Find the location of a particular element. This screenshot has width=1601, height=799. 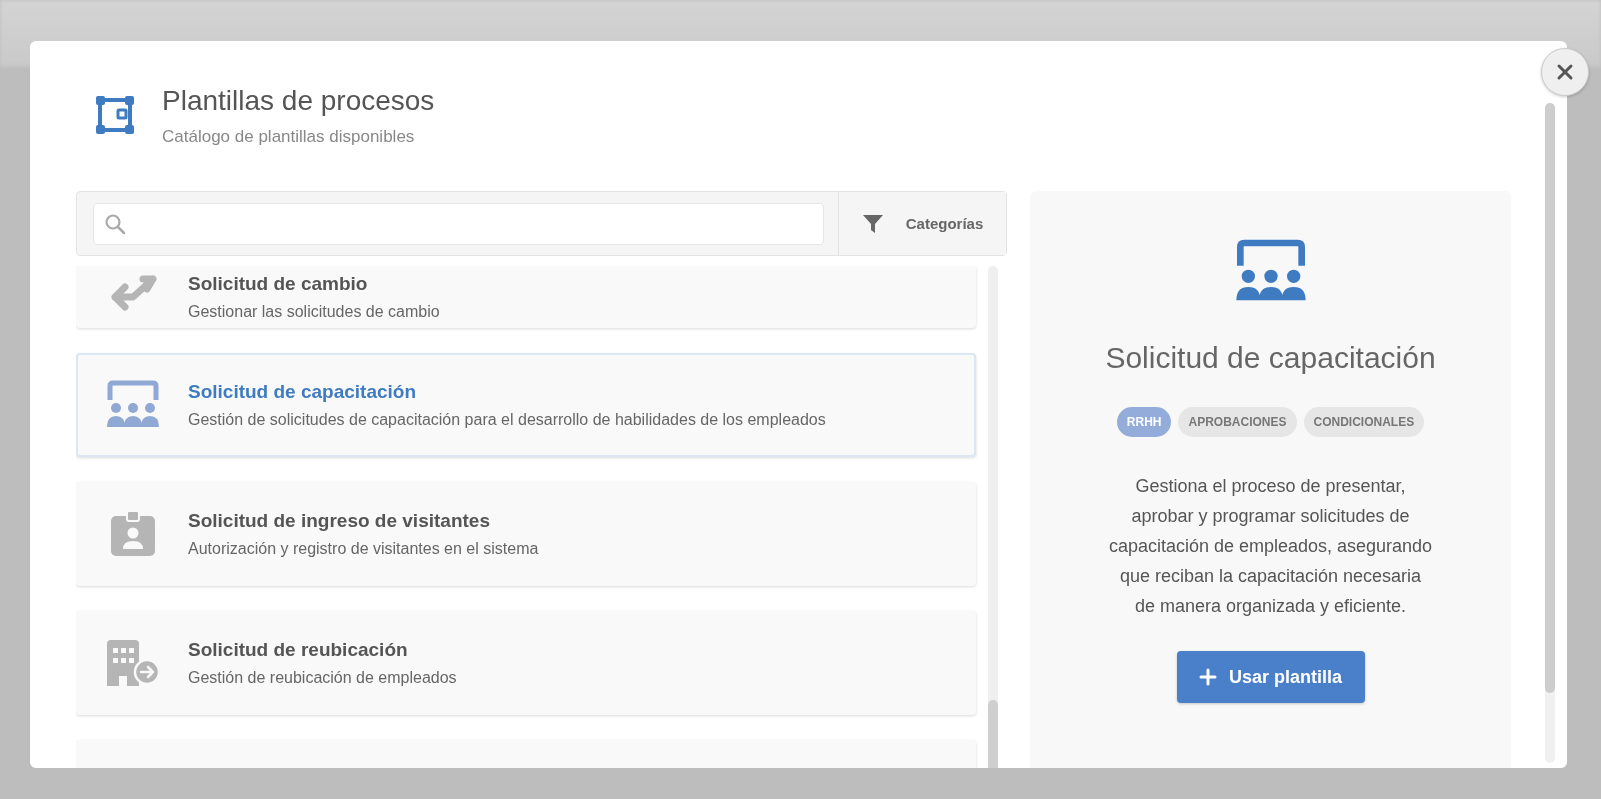

tag: CONDICIONALES is located at coordinates (1364, 422).